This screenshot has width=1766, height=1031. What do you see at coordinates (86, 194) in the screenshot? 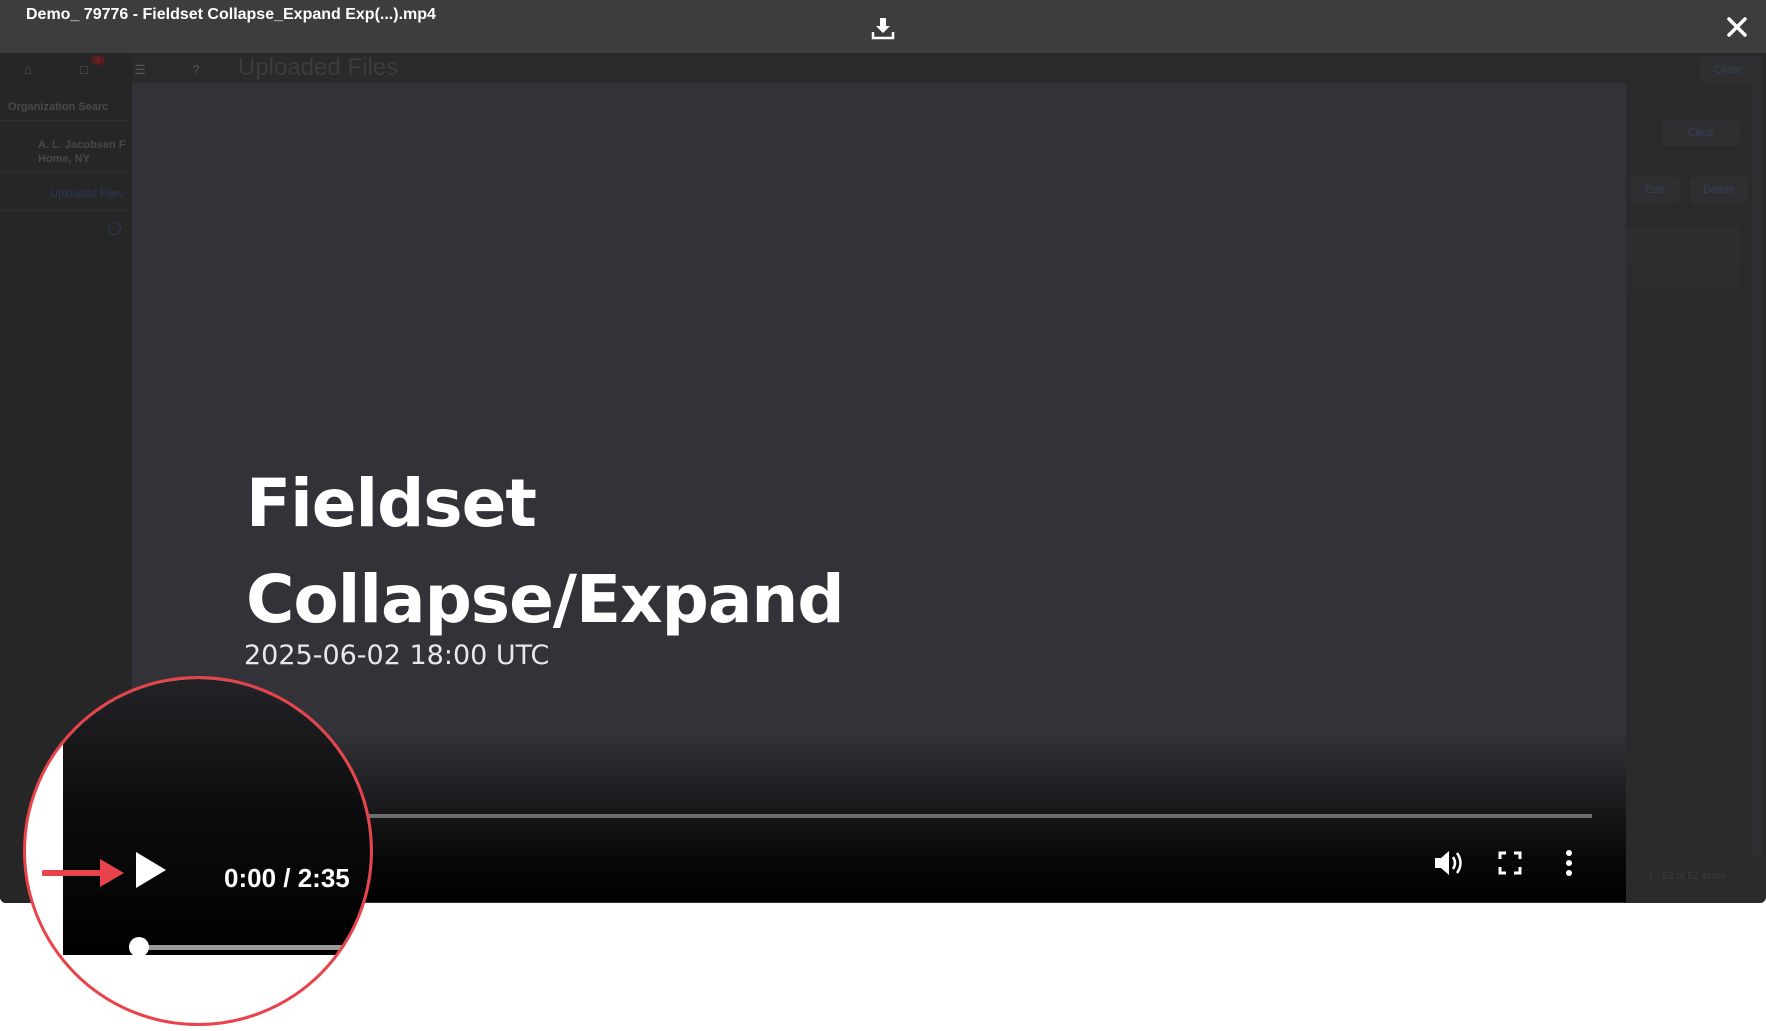
I see `sidebar-link-uploaded-files: Uploaded Files` at bounding box center [86, 194].